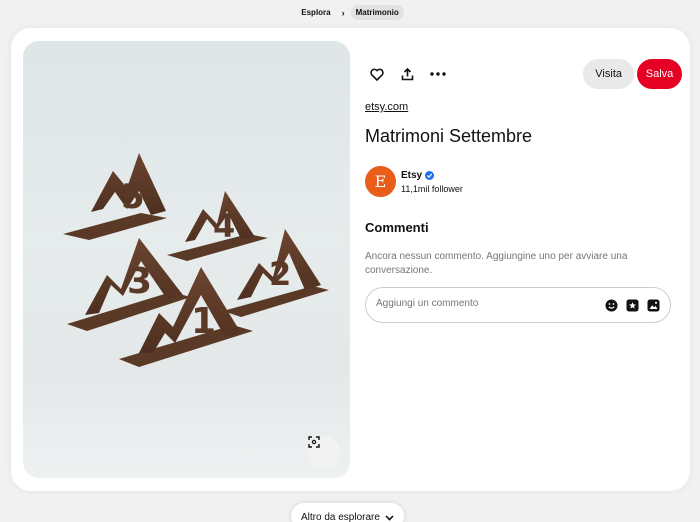 The width and height of the screenshot is (700, 522). What do you see at coordinates (389, 518) in the screenshot?
I see `chevron-down-icon` at bounding box center [389, 518].